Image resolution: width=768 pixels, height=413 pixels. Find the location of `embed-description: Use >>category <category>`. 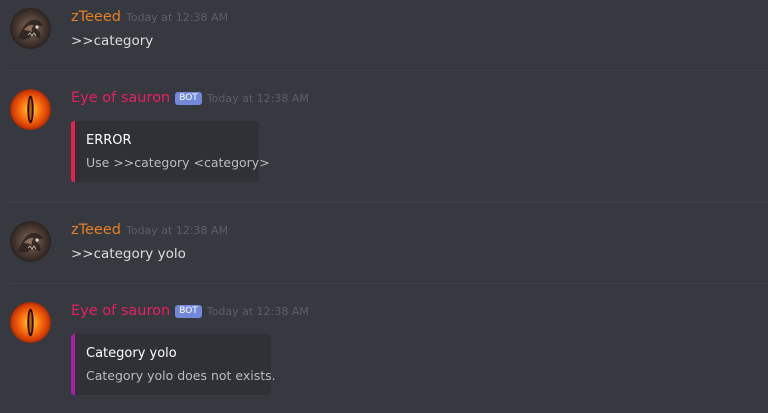

embed-description: Use >>category <category> is located at coordinates (178, 162).